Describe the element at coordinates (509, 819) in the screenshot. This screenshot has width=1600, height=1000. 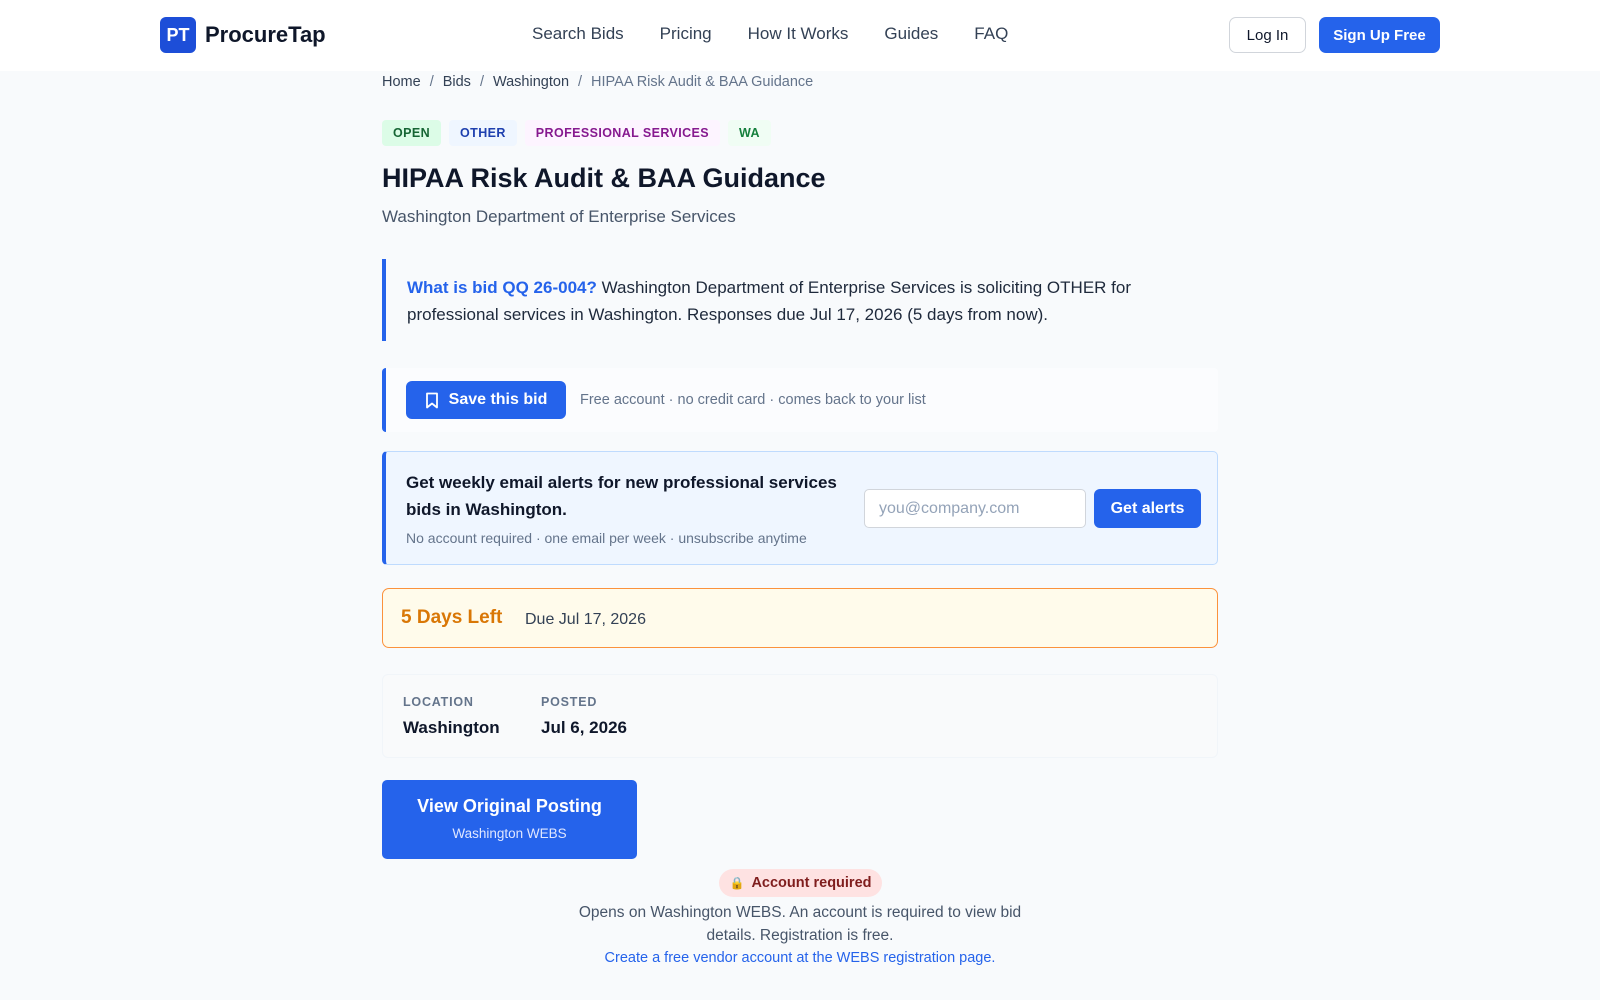
I see `view-original-posting-button: View Original Posting Washington WEBS` at that location.